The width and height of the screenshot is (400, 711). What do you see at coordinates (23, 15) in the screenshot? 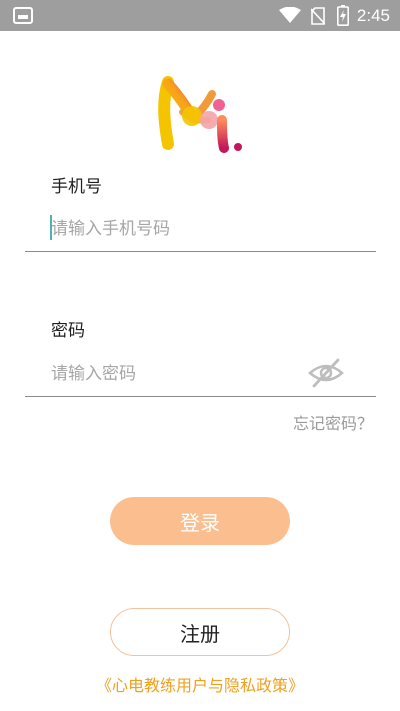
I see `screen-icon` at bounding box center [23, 15].